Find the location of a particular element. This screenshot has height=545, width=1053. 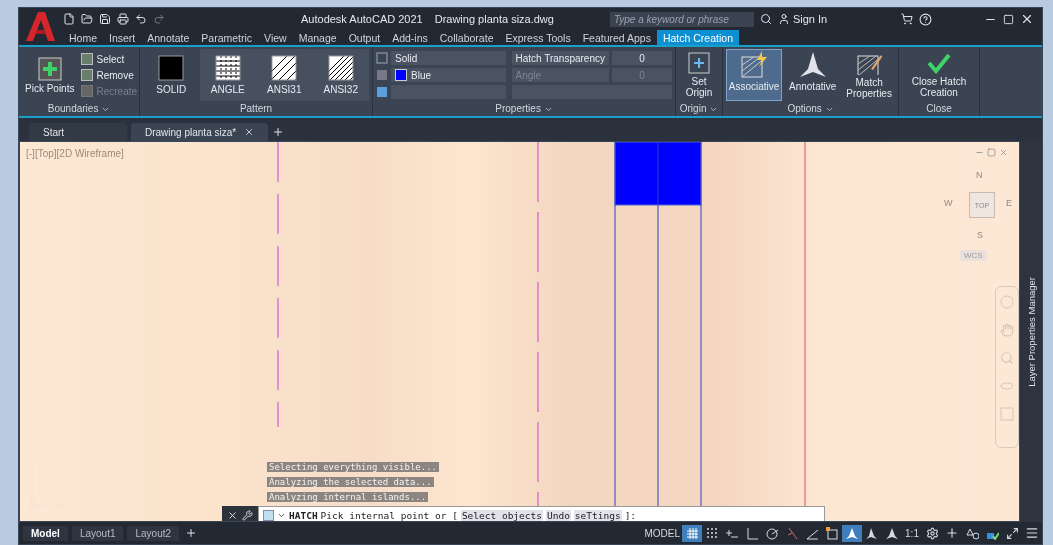

ribbon-tab: Hatch Creation is located at coordinates (697, 37).